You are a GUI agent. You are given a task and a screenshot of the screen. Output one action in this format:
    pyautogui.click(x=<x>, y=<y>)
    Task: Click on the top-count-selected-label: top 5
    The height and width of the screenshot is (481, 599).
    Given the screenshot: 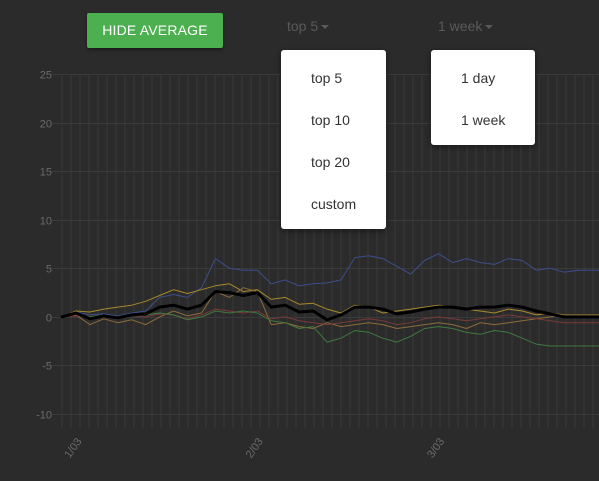 What is the action you would take?
    pyautogui.click(x=303, y=26)
    